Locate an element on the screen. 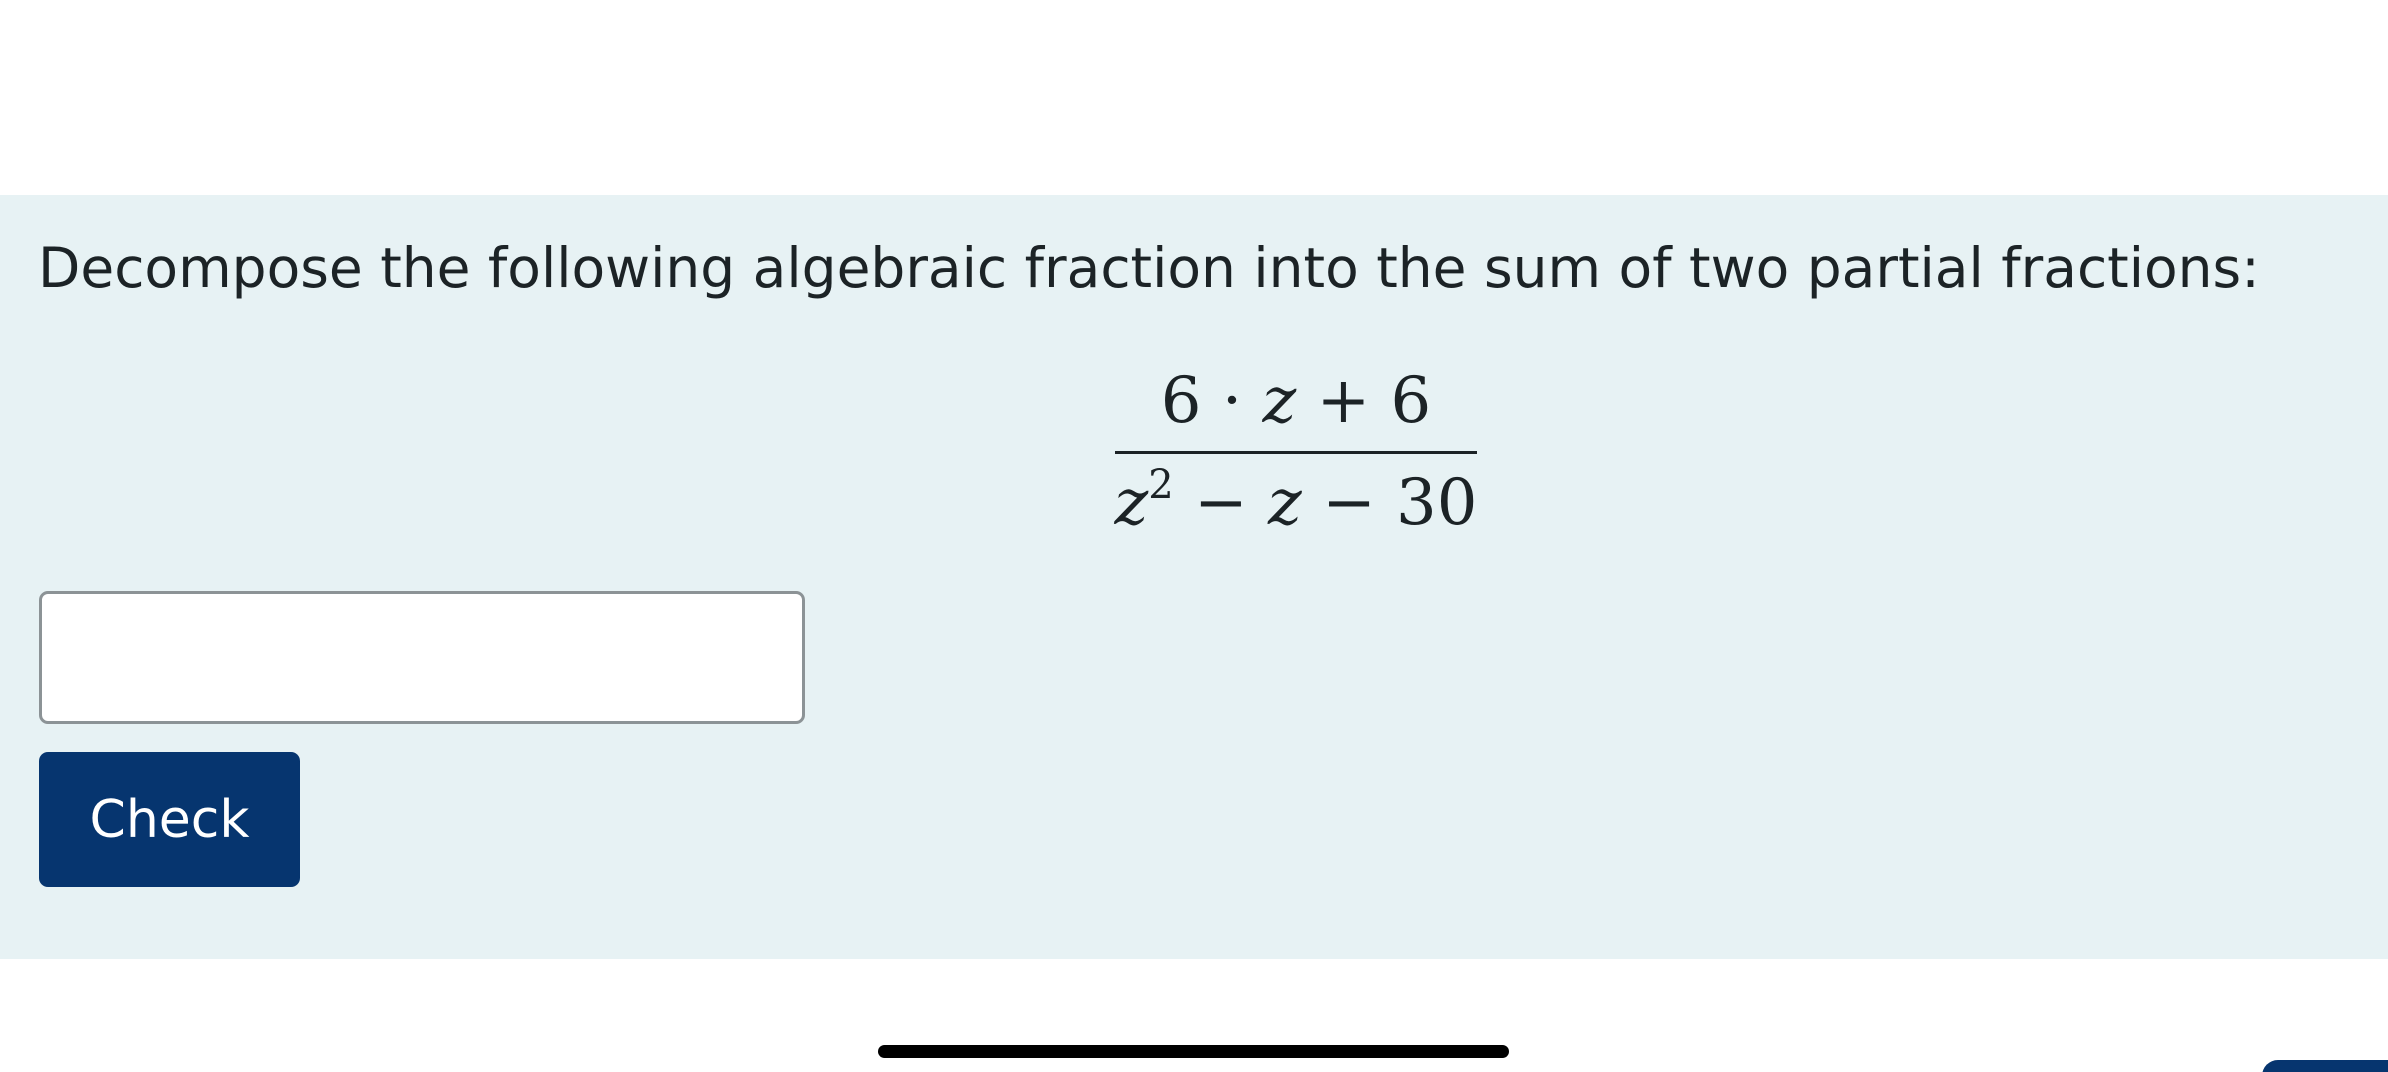 The image size is (2388, 1072). numerator-variable: z is located at coordinates (1279, 401).